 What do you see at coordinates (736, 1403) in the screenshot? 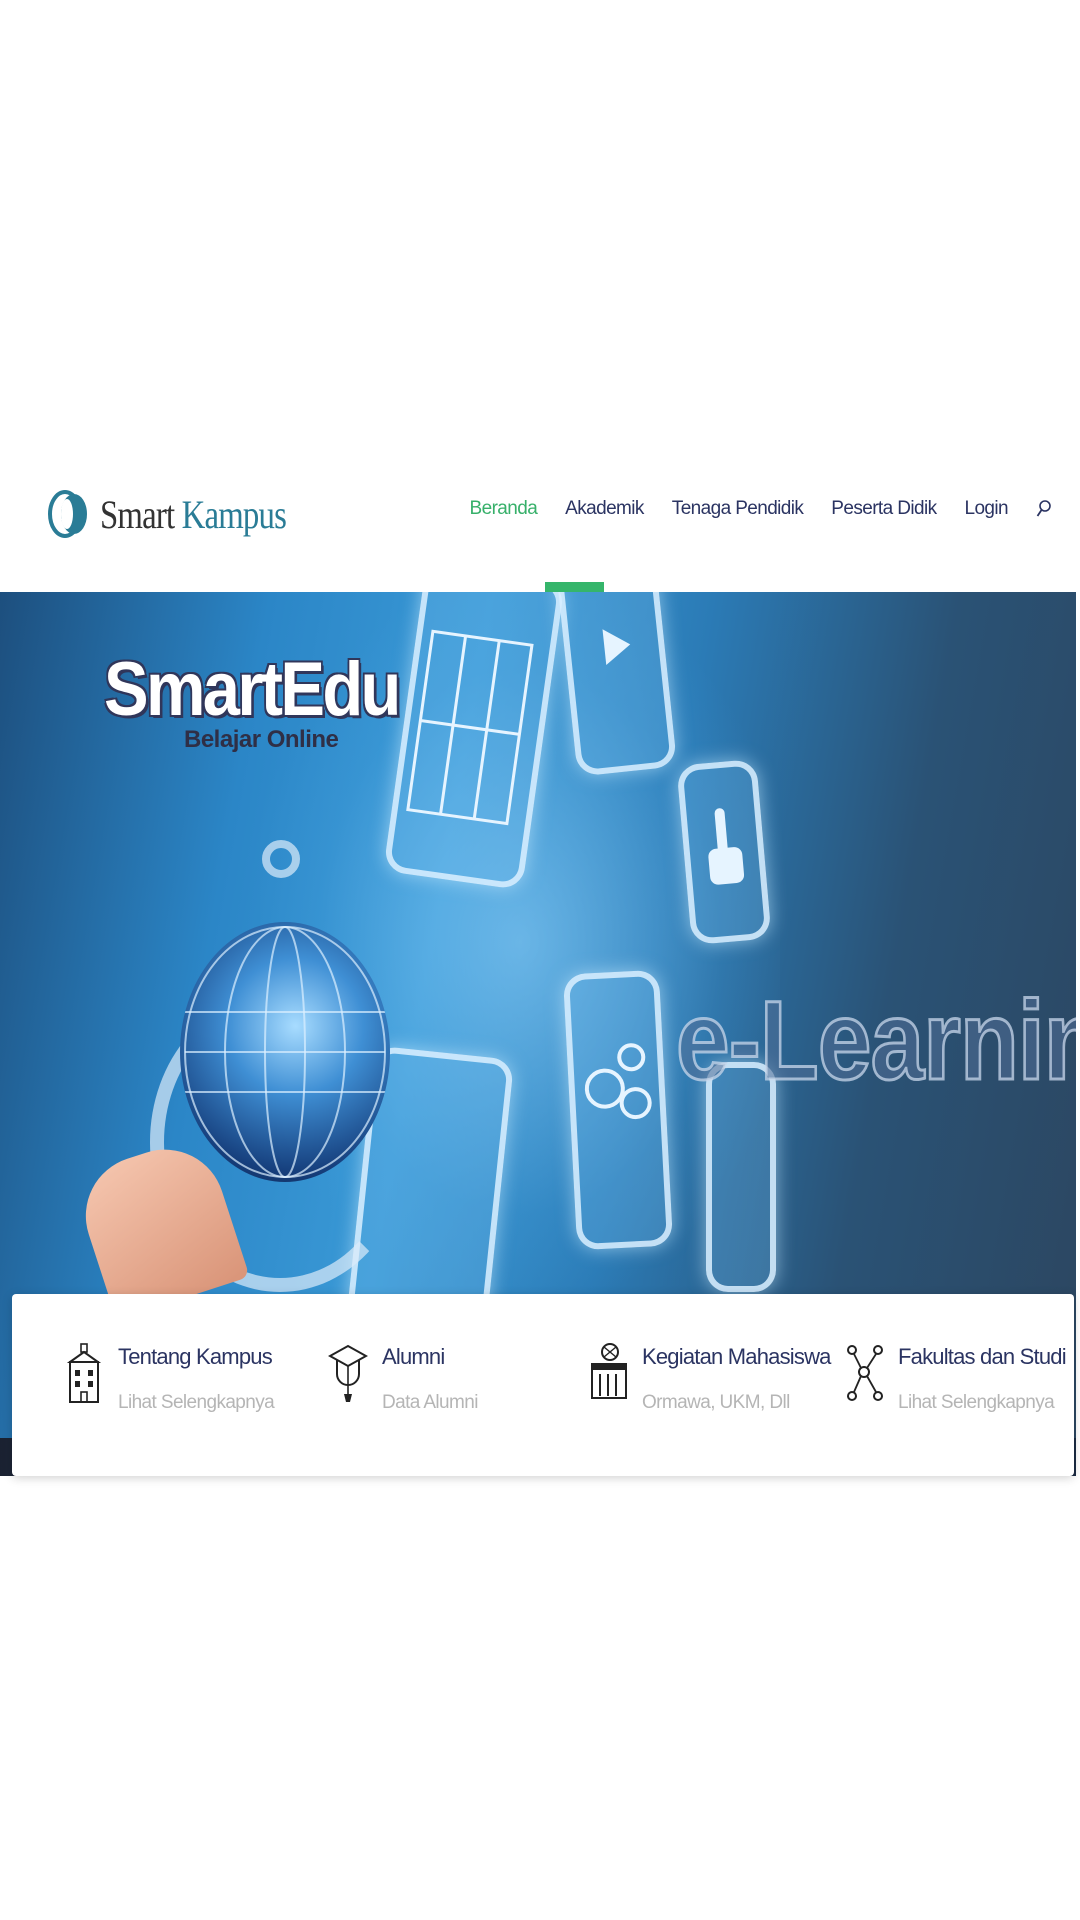
I see `feature-subtitle: Ormawa, UKM, Dll` at bounding box center [736, 1403].